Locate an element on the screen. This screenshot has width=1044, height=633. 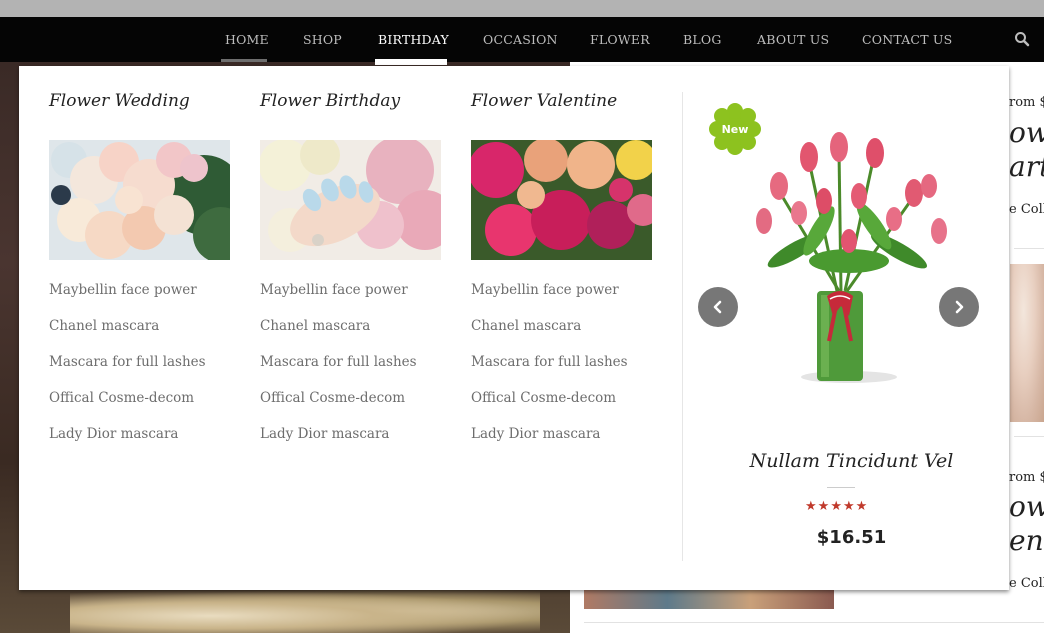
nav-occasion: OCCASION is located at coordinates (520, 39).